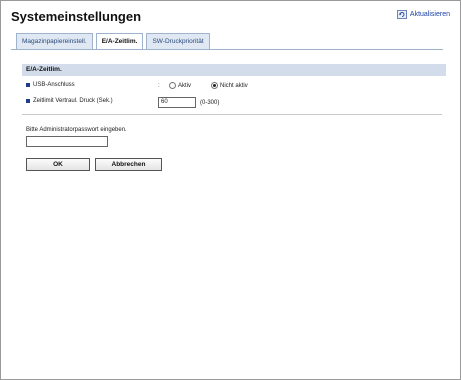 The height and width of the screenshot is (380, 461). What do you see at coordinates (54, 85) in the screenshot?
I see `usb-label: USB-Anschluss` at bounding box center [54, 85].